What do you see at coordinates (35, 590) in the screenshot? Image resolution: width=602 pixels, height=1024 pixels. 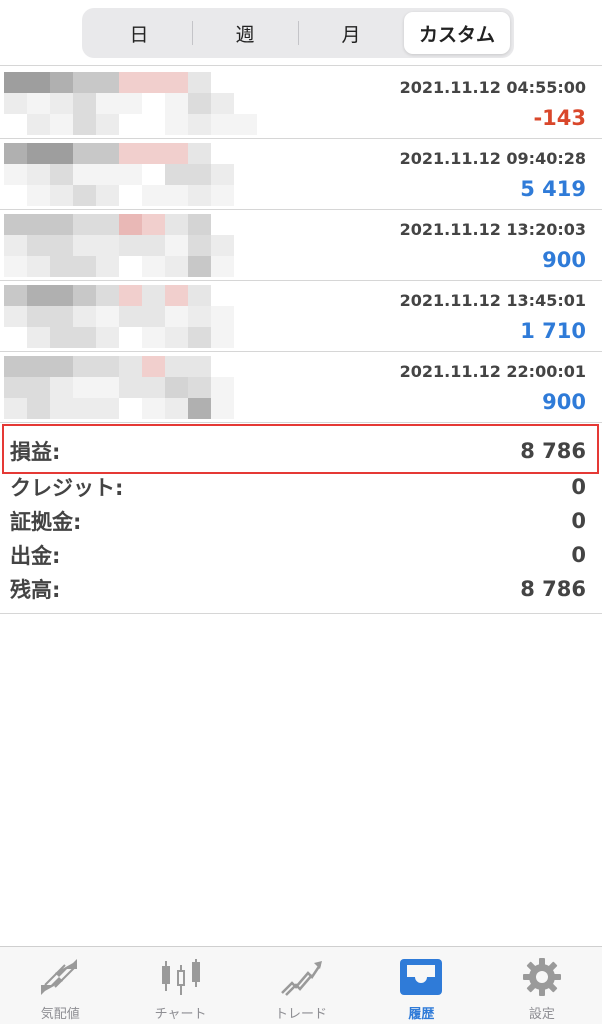 I see `summary-balance-label: 残高:` at bounding box center [35, 590].